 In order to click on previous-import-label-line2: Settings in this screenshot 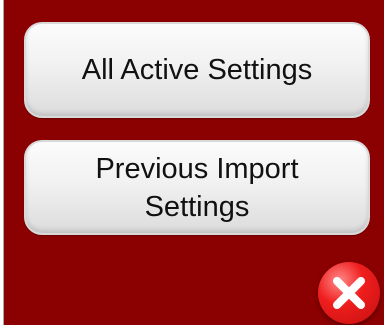, I will do `click(197, 206)`.